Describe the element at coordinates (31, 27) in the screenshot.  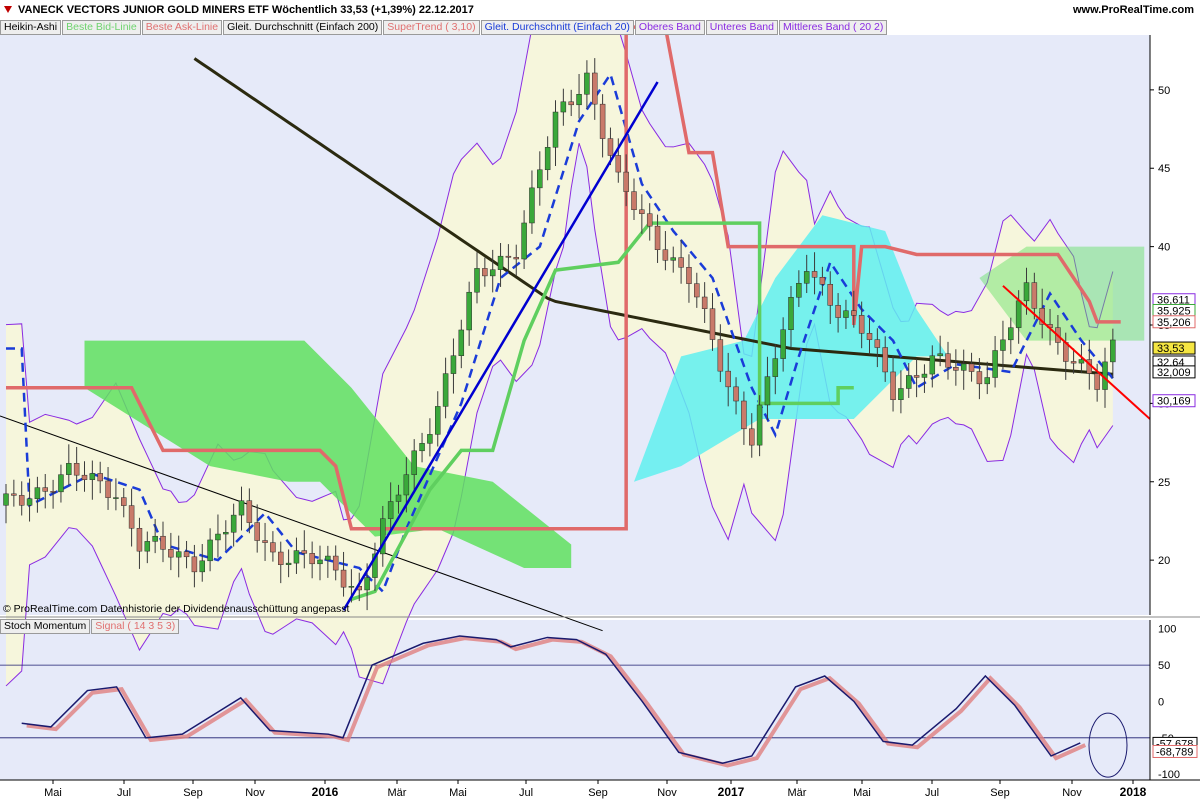
I see `legend-item-0: Heikin-Ashi` at that location.